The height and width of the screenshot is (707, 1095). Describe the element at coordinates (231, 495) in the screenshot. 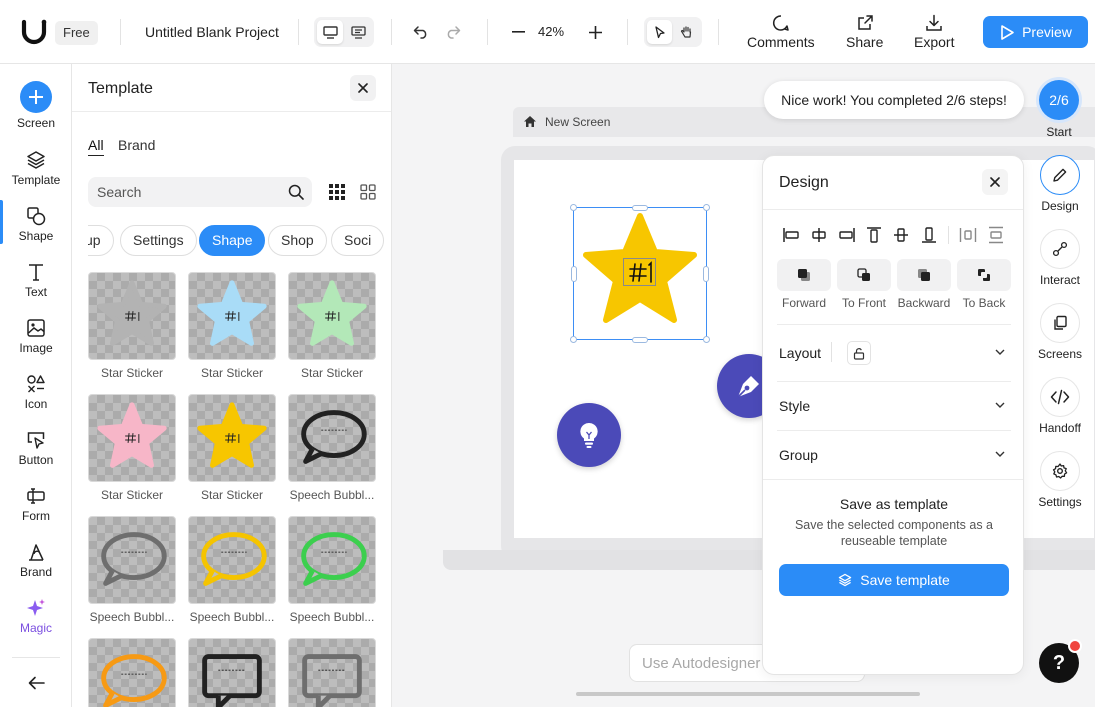

I see `card-label: Star Sticker` at that location.